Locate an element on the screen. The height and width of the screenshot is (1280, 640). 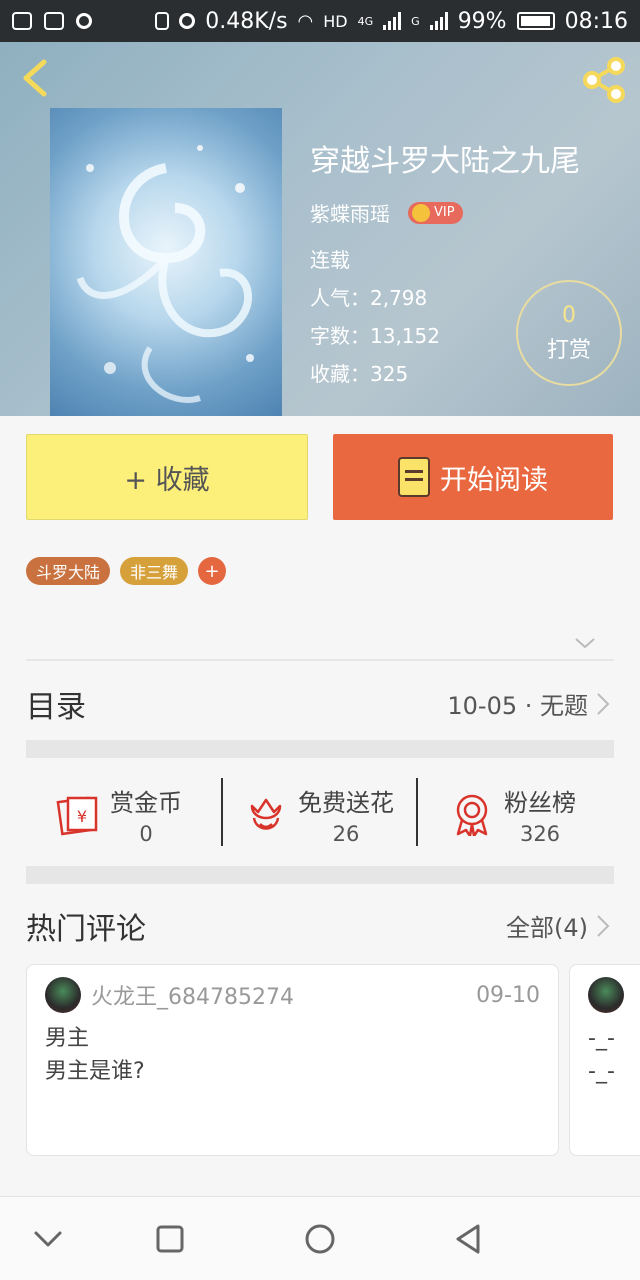
stat-value: 26 is located at coordinates (346, 833).